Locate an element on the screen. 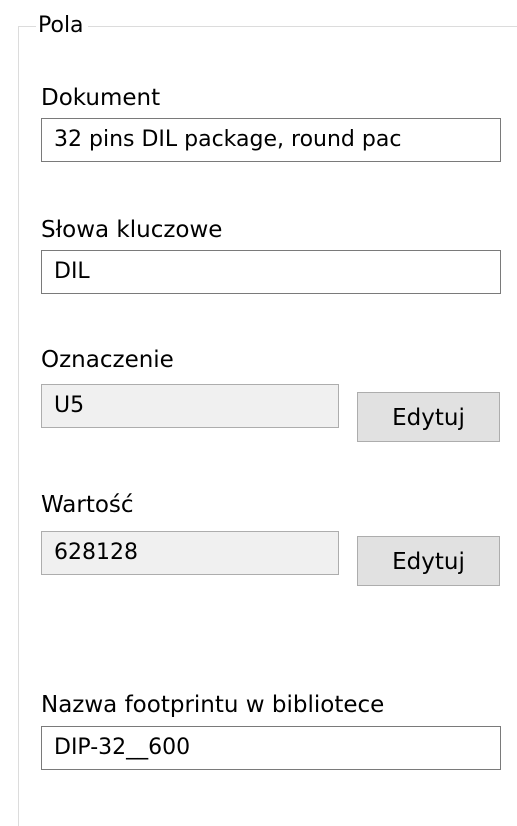 The image size is (517, 826). groupbox-title: Pola is located at coordinates (62, 26).